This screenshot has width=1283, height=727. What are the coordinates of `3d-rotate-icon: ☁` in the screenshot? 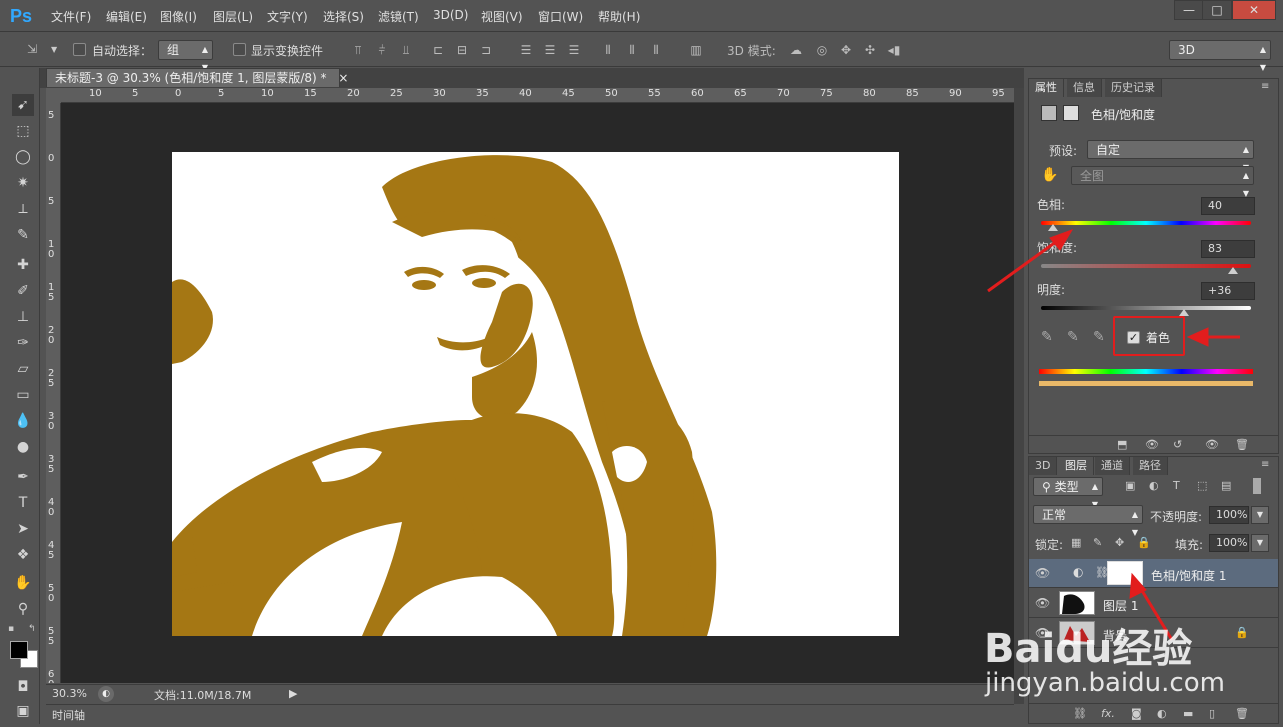 It's located at (796, 50).